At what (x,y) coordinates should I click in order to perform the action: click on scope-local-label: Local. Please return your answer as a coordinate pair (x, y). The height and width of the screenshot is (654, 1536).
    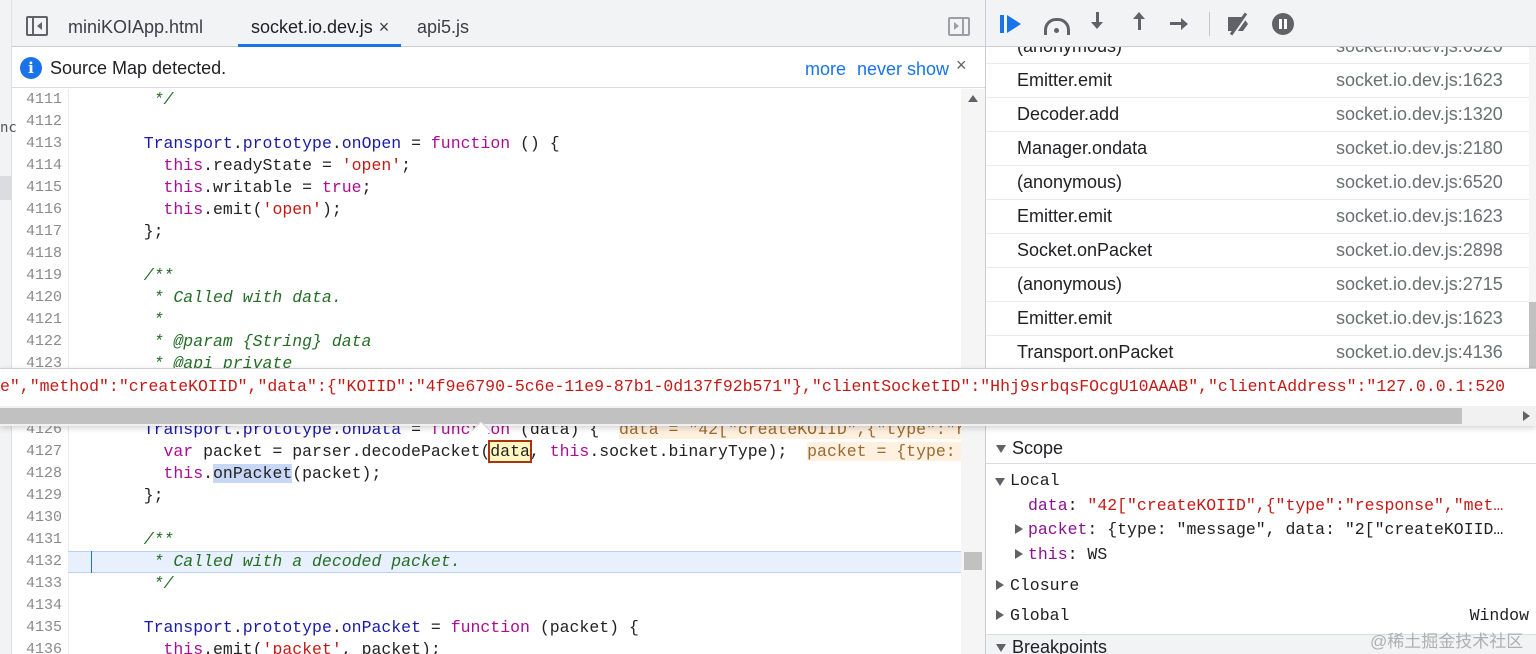
    Looking at the image, I should click on (1035, 481).